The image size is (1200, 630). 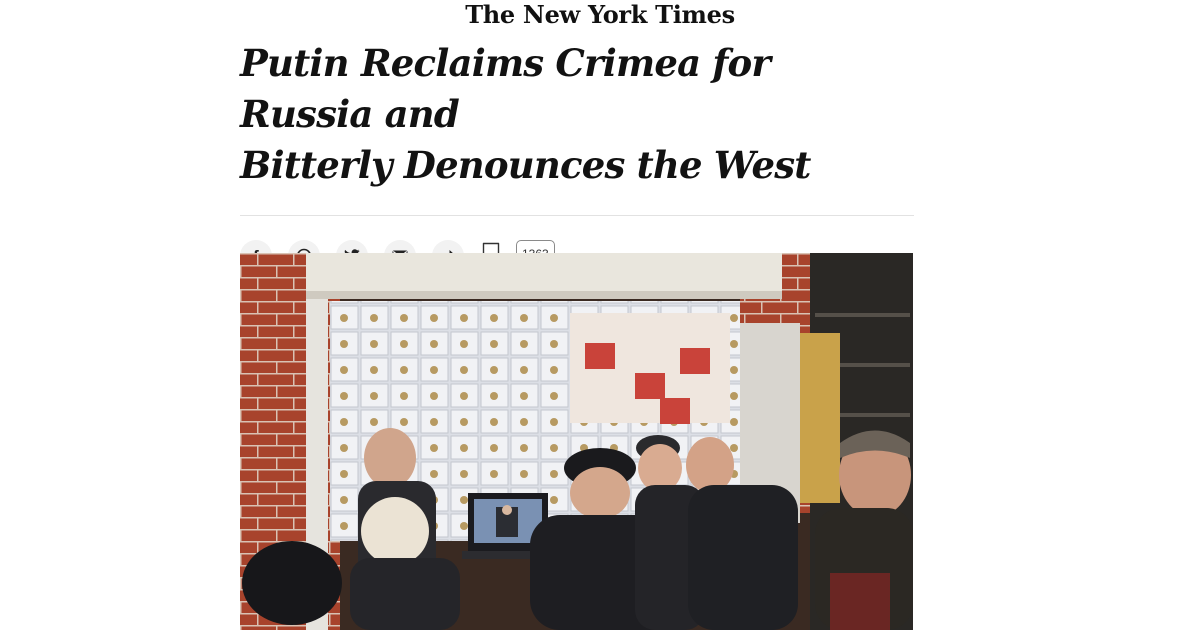 What do you see at coordinates (600, 15) in the screenshot?
I see `masthead-logo: The New York Times` at bounding box center [600, 15].